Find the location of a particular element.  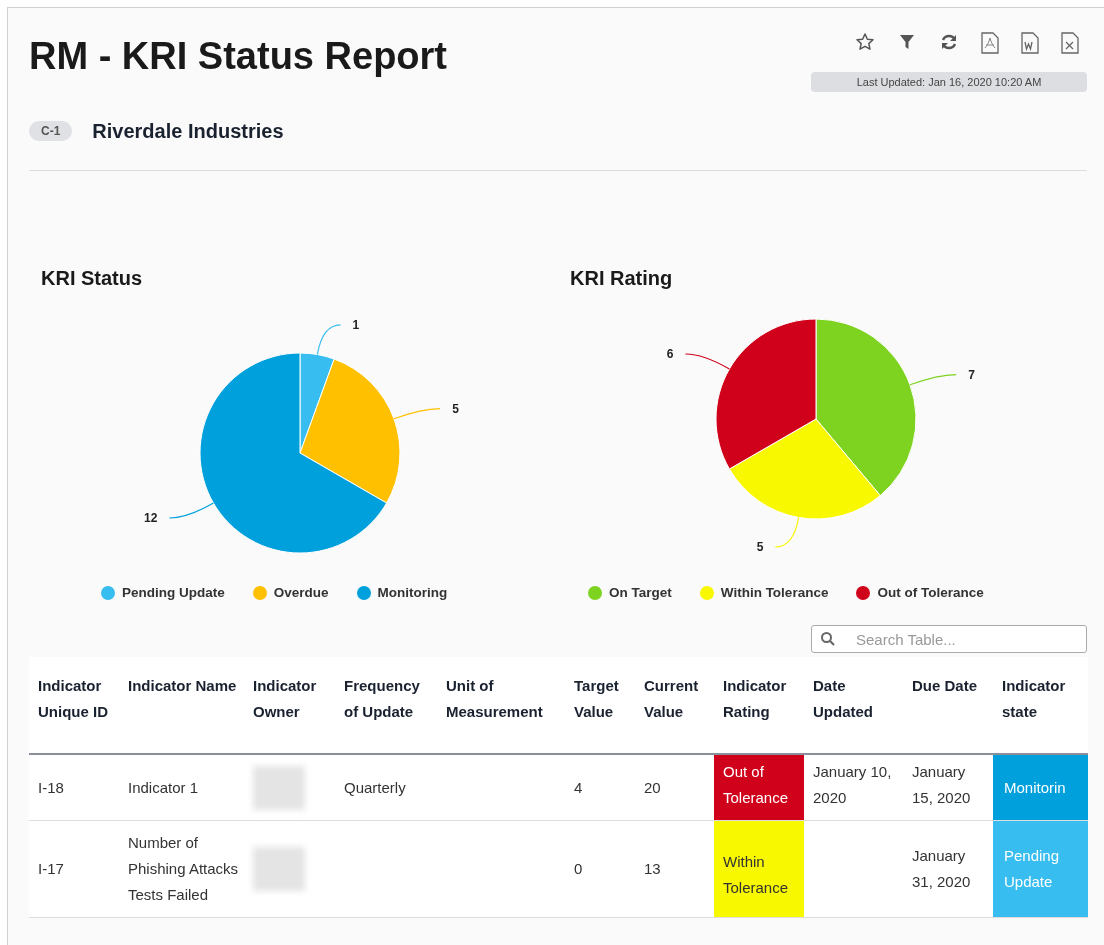

column-header: Due Date is located at coordinates (948, 706).